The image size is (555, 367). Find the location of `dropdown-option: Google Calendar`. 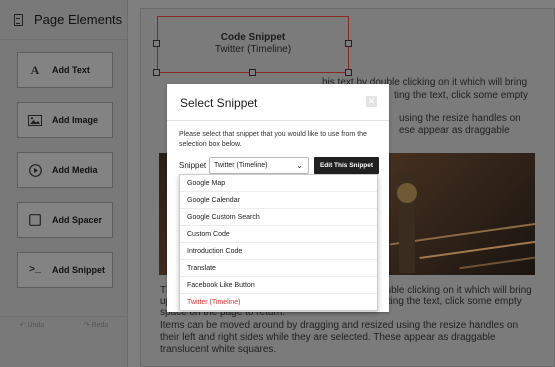

dropdown-option: Google Calendar is located at coordinates (278, 200).